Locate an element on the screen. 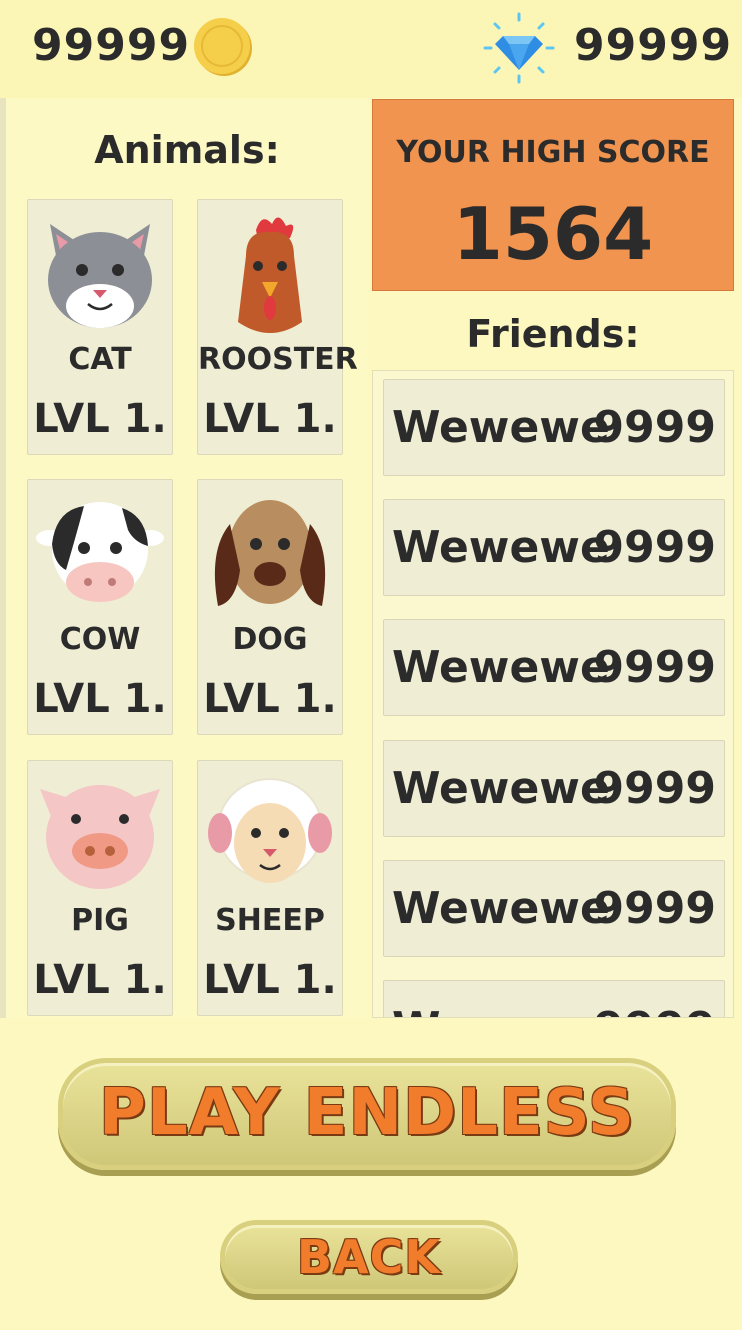 The height and width of the screenshot is (1330, 742). animal-card-dog: DOG LVL 1. is located at coordinates (270, 607).